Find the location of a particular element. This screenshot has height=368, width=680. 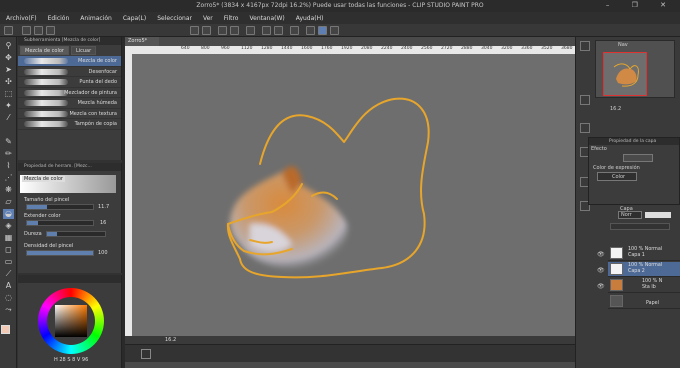

menu-seleccionar: Seleccionar is located at coordinates (174, 18).